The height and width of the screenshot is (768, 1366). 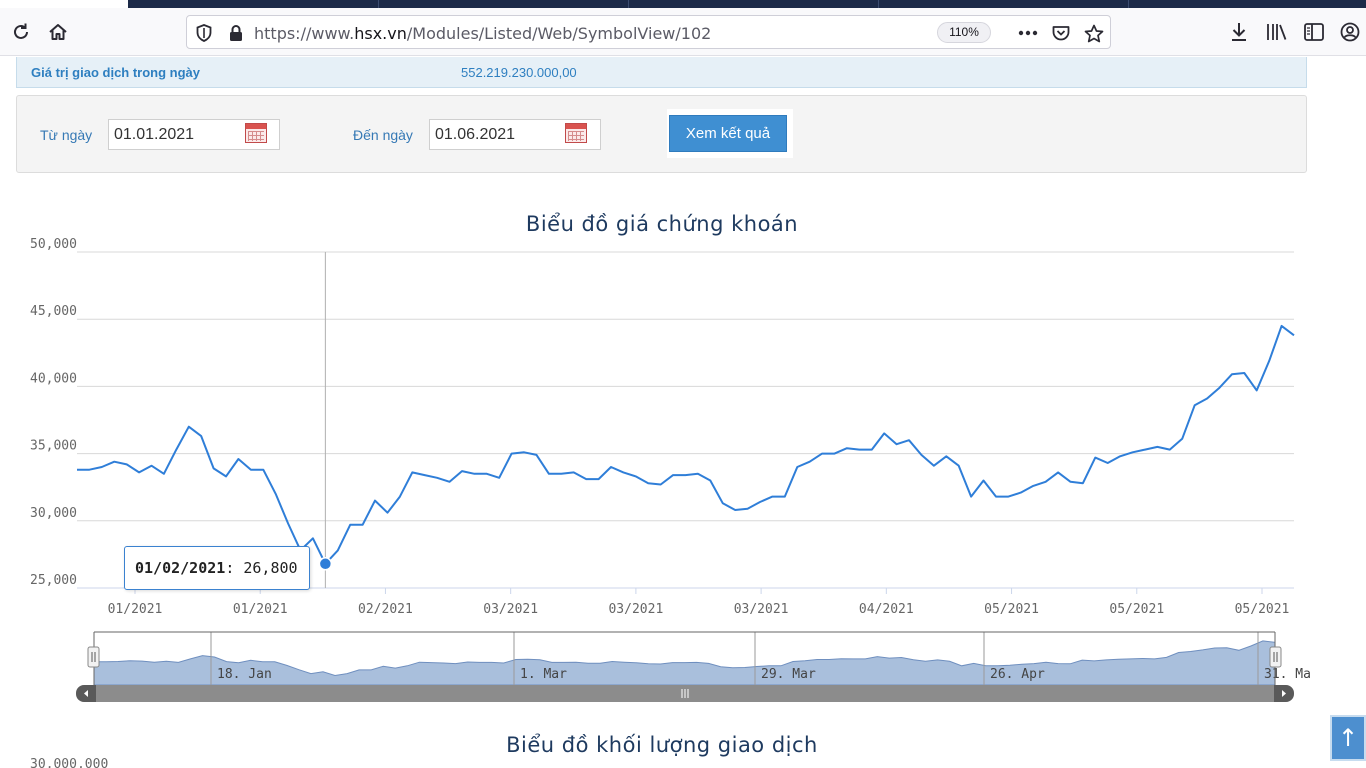 I want to click on view-results-button: Xem kết quả, so click(x=728, y=133).